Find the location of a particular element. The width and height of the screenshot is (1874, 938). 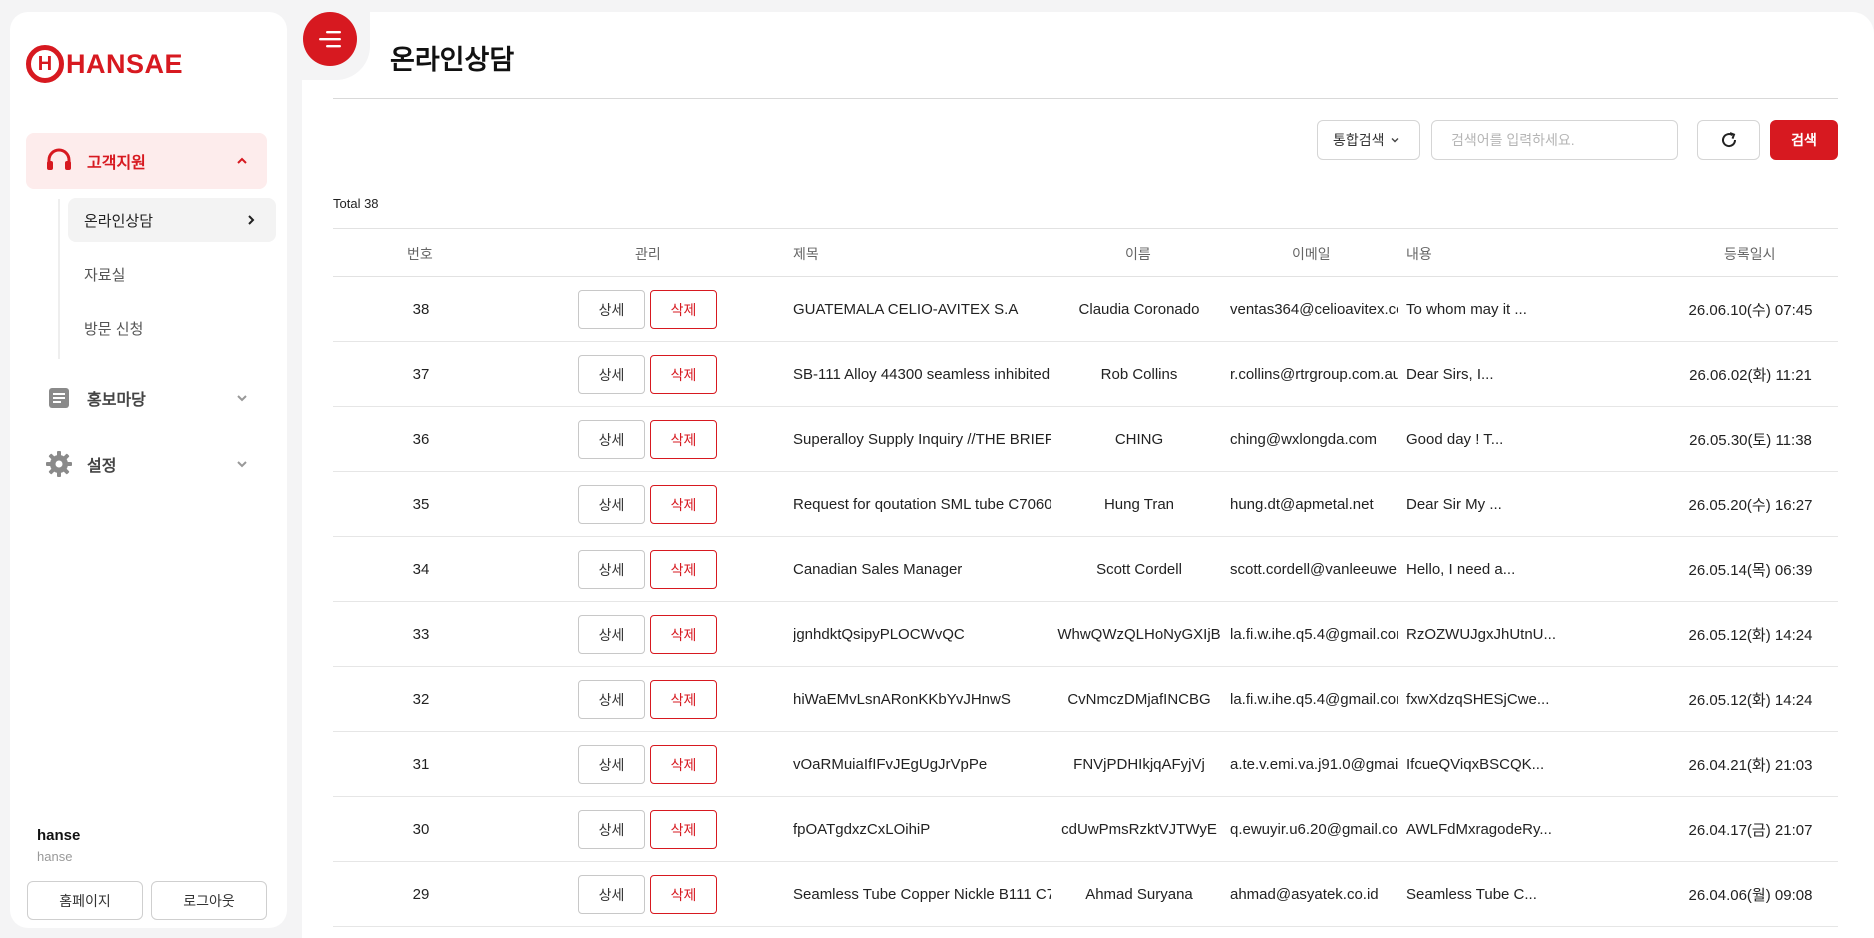

row-title: fpOATgdxzCxLOihiP is located at coordinates (922, 829).